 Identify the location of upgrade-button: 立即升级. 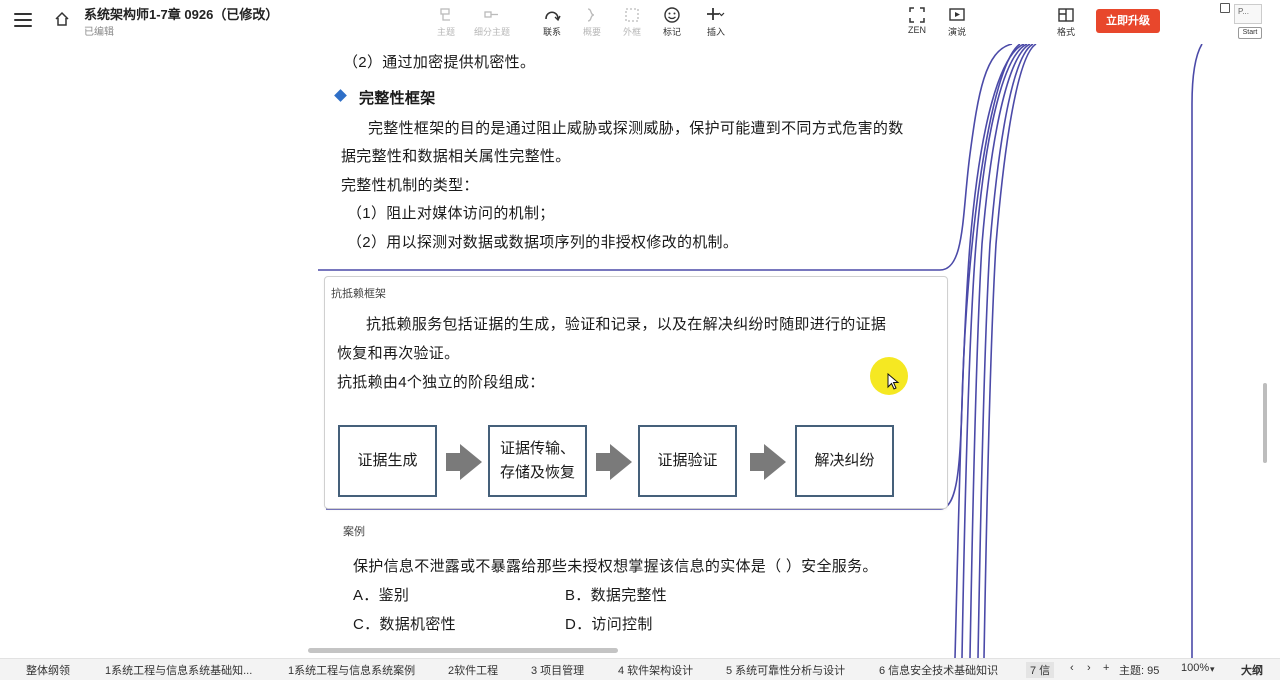
(1128, 21).